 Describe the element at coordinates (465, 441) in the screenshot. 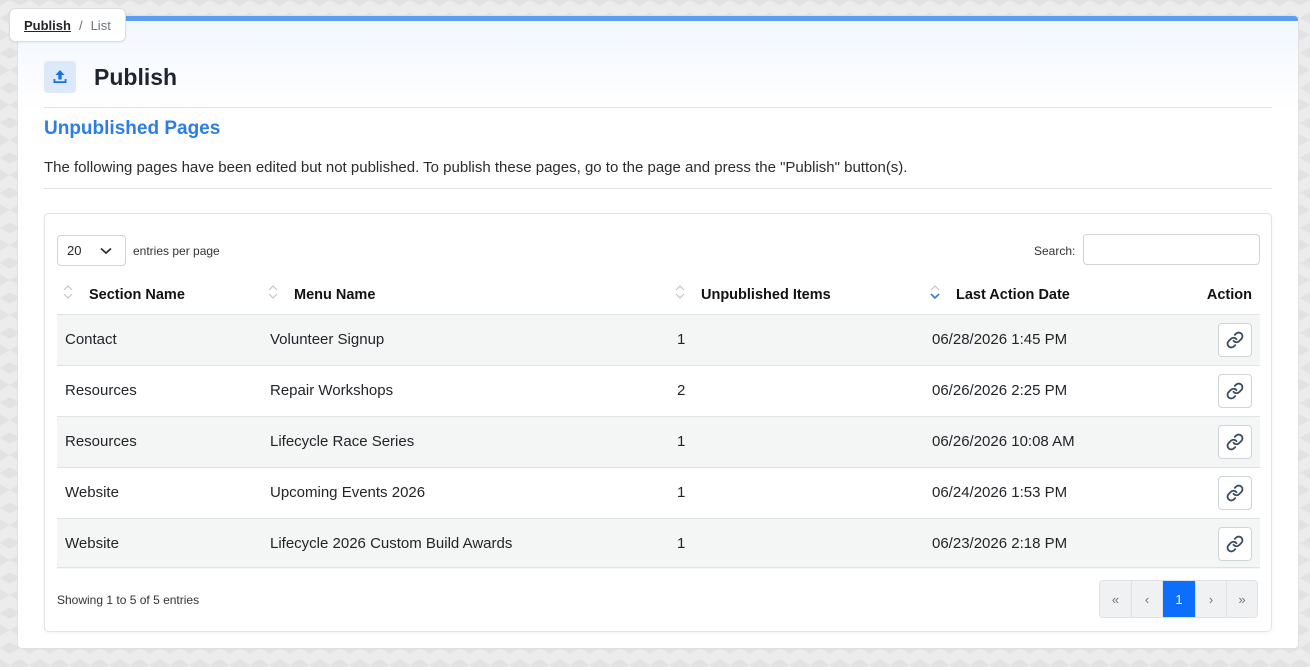

I see `cell-menu-name: Lifecycle Race Series` at that location.